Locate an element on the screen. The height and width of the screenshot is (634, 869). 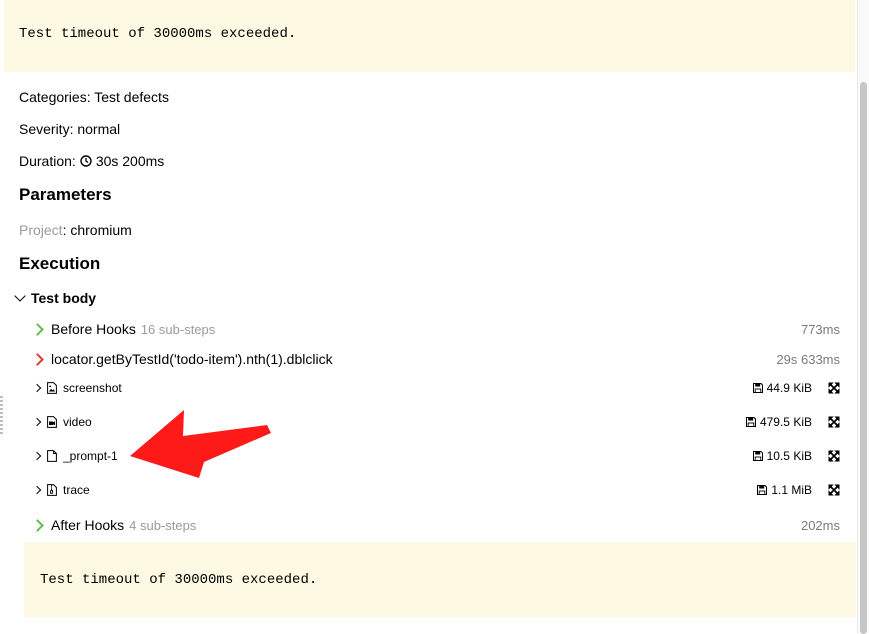
scrollbar-thumb is located at coordinates (863, 358).